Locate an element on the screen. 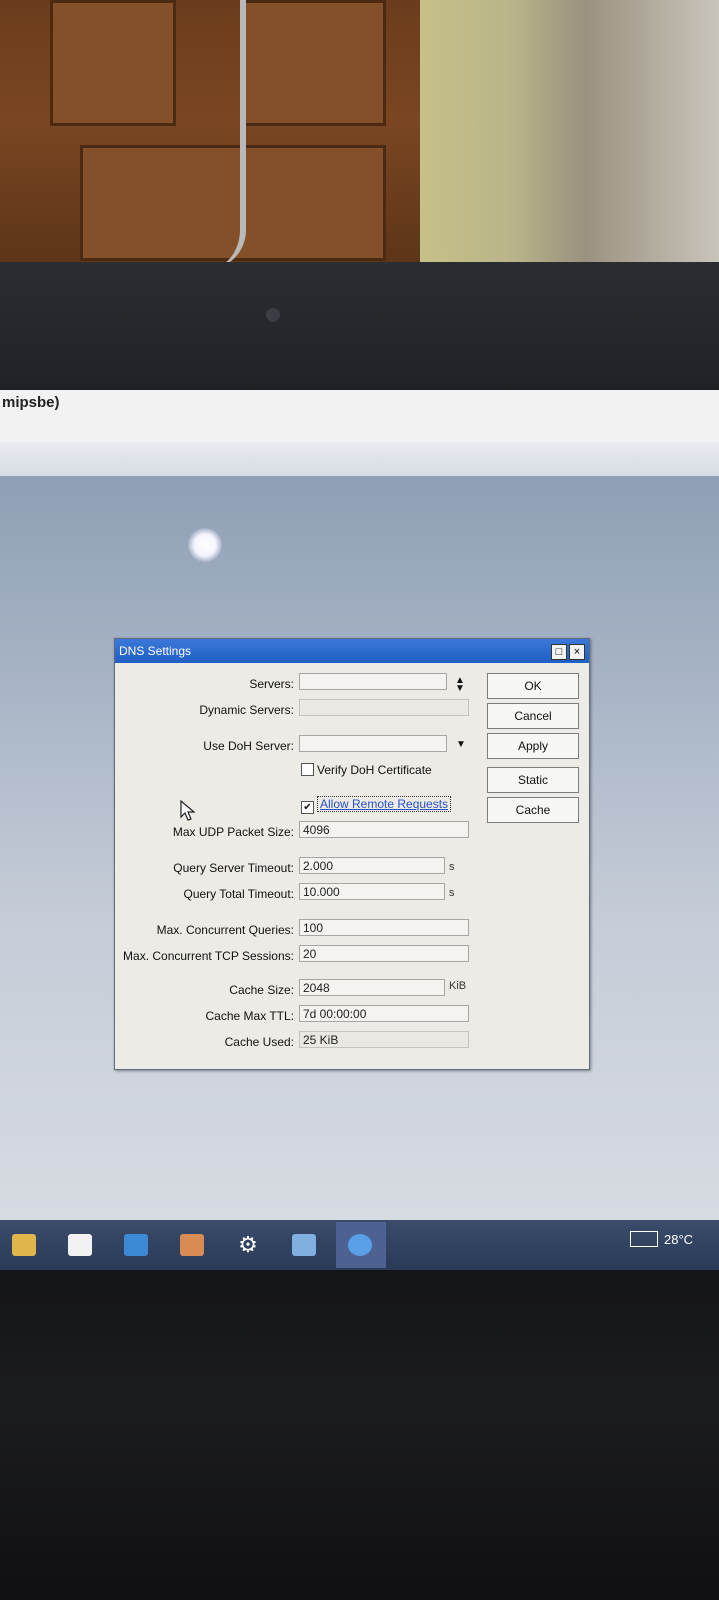 The width and height of the screenshot is (719, 1600). query-total-timeout-unit: s is located at coordinates (452, 893).